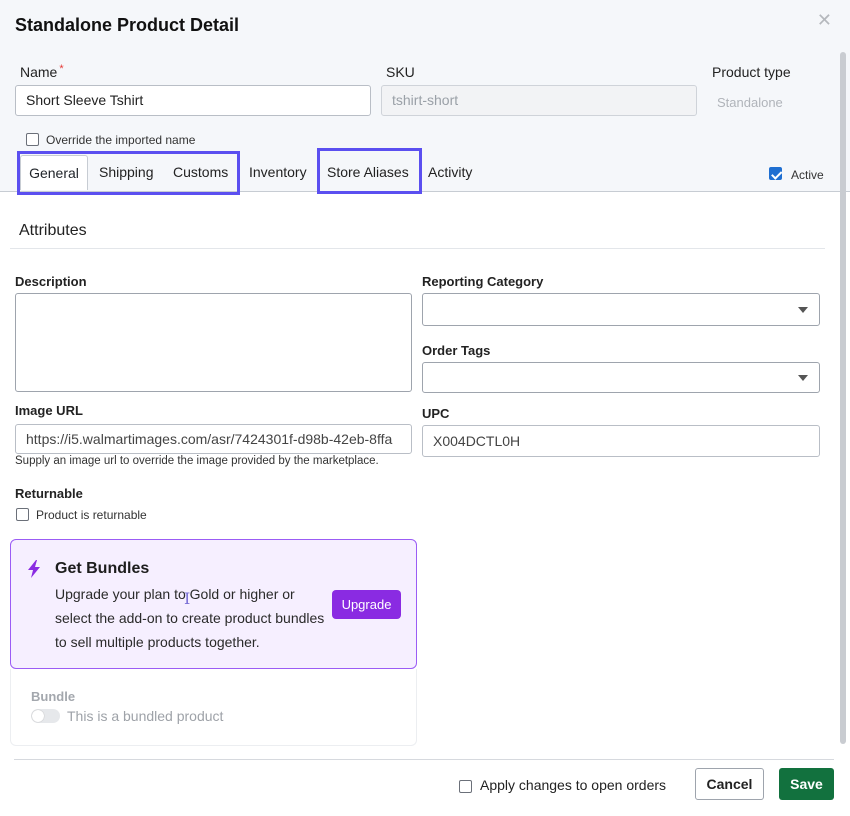 The width and height of the screenshot is (850, 816). I want to click on order-tags-select, so click(621, 377).